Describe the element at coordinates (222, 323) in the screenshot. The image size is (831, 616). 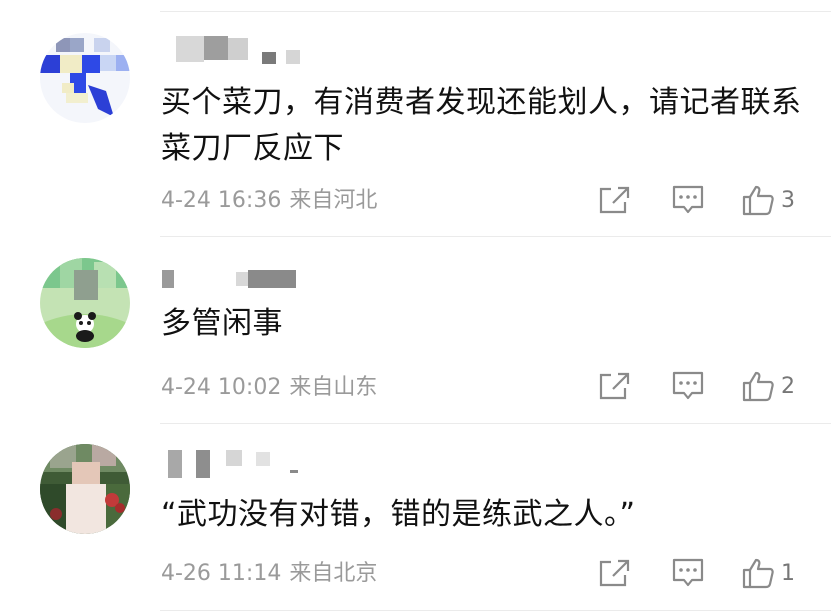
I see `comment-text: 多管闲事` at that location.